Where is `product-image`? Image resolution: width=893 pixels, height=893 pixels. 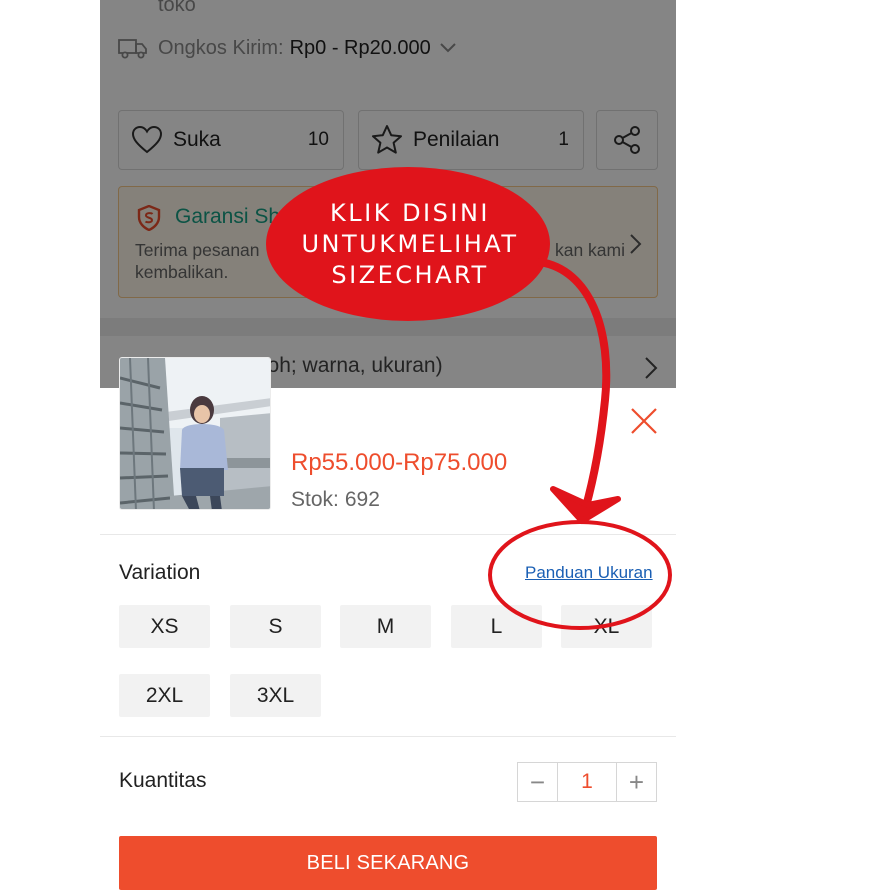
product-image is located at coordinates (195, 433).